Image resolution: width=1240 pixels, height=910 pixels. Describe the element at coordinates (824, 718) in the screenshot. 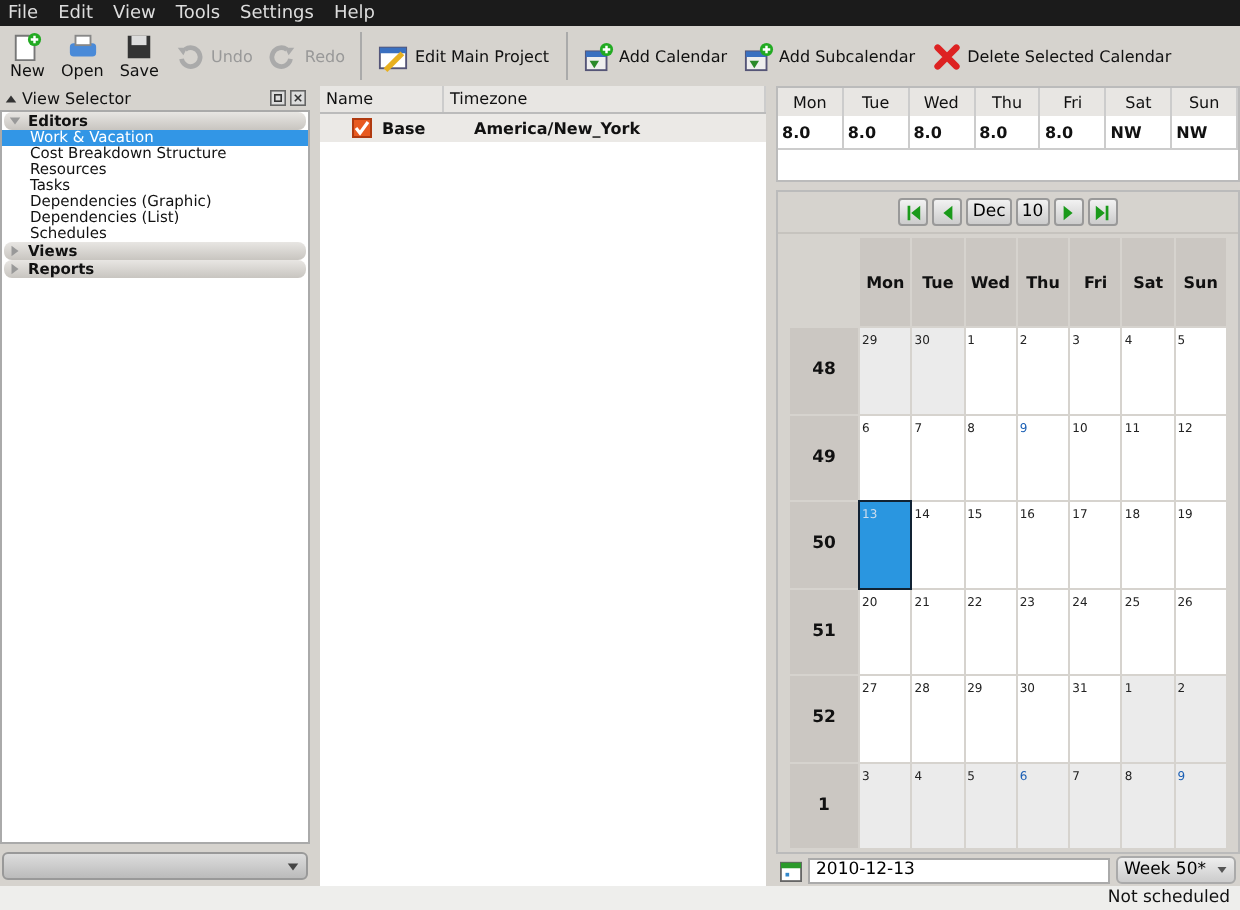

I see `week-number: 52` at that location.